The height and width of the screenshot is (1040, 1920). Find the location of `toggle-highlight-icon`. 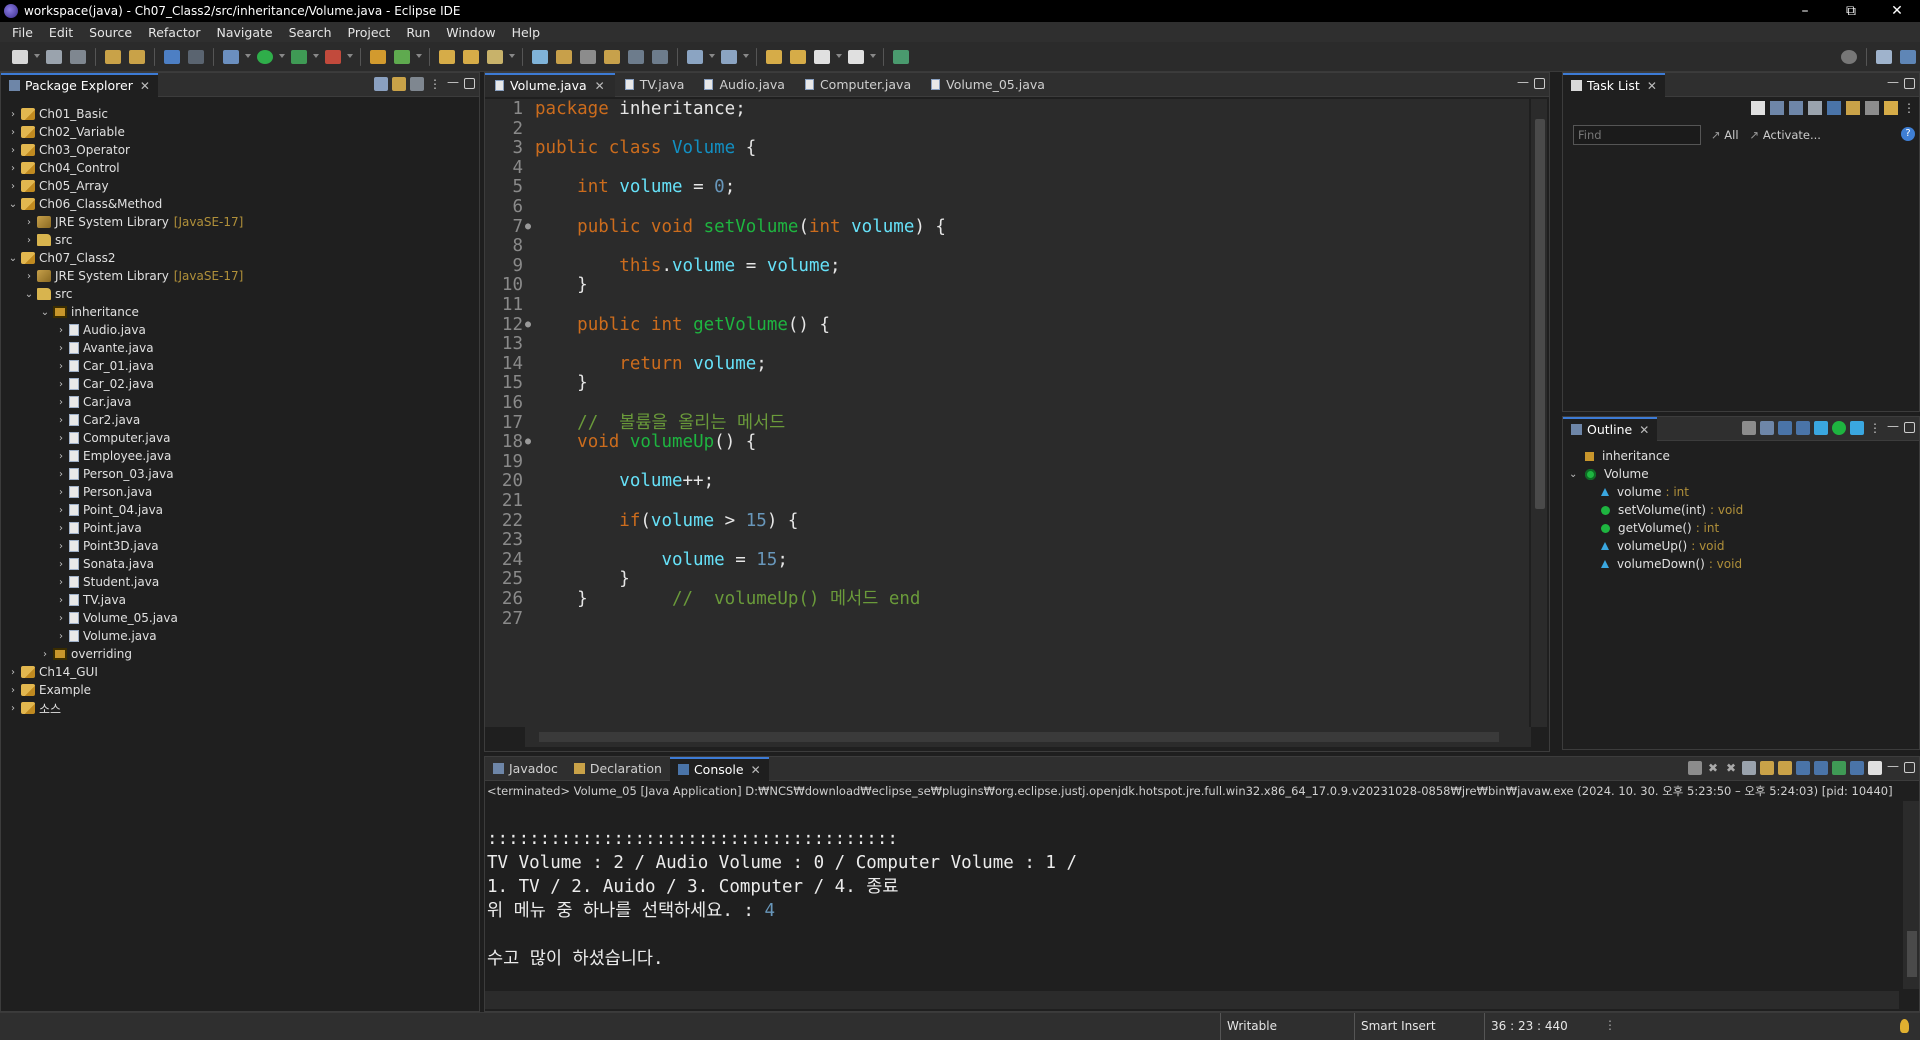

toggle-highlight-icon is located at coordinates (564, 56).